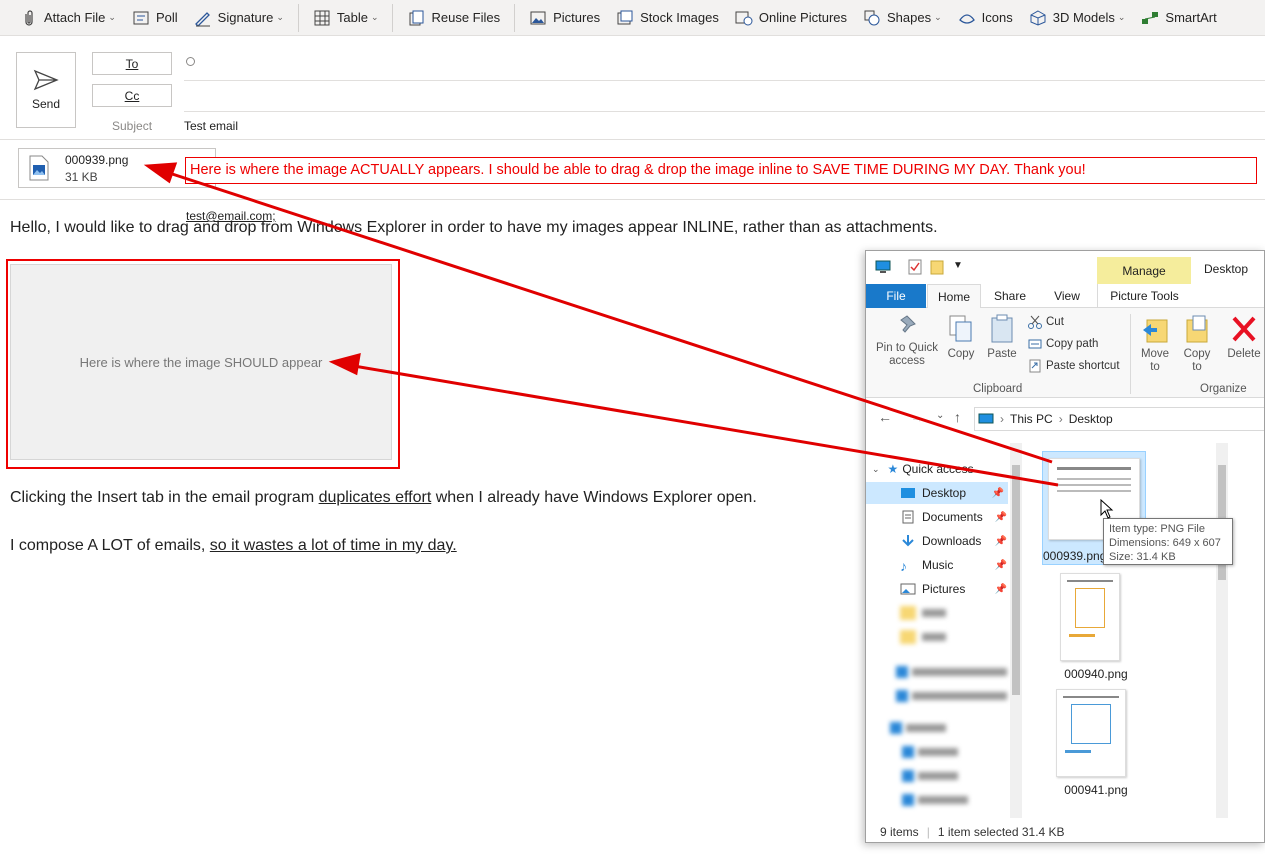 This screenshot has height=858, width=1265. What do you see at coordinates (940, 415) in the screenshot?
I see `recent-dropdown-icon: ⌄` at bounding box center [940, 415].